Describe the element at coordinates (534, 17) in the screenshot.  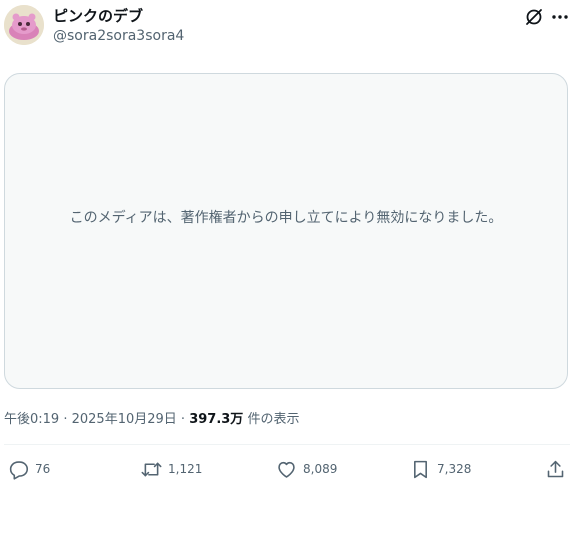
I see `grok-icon` at that location.